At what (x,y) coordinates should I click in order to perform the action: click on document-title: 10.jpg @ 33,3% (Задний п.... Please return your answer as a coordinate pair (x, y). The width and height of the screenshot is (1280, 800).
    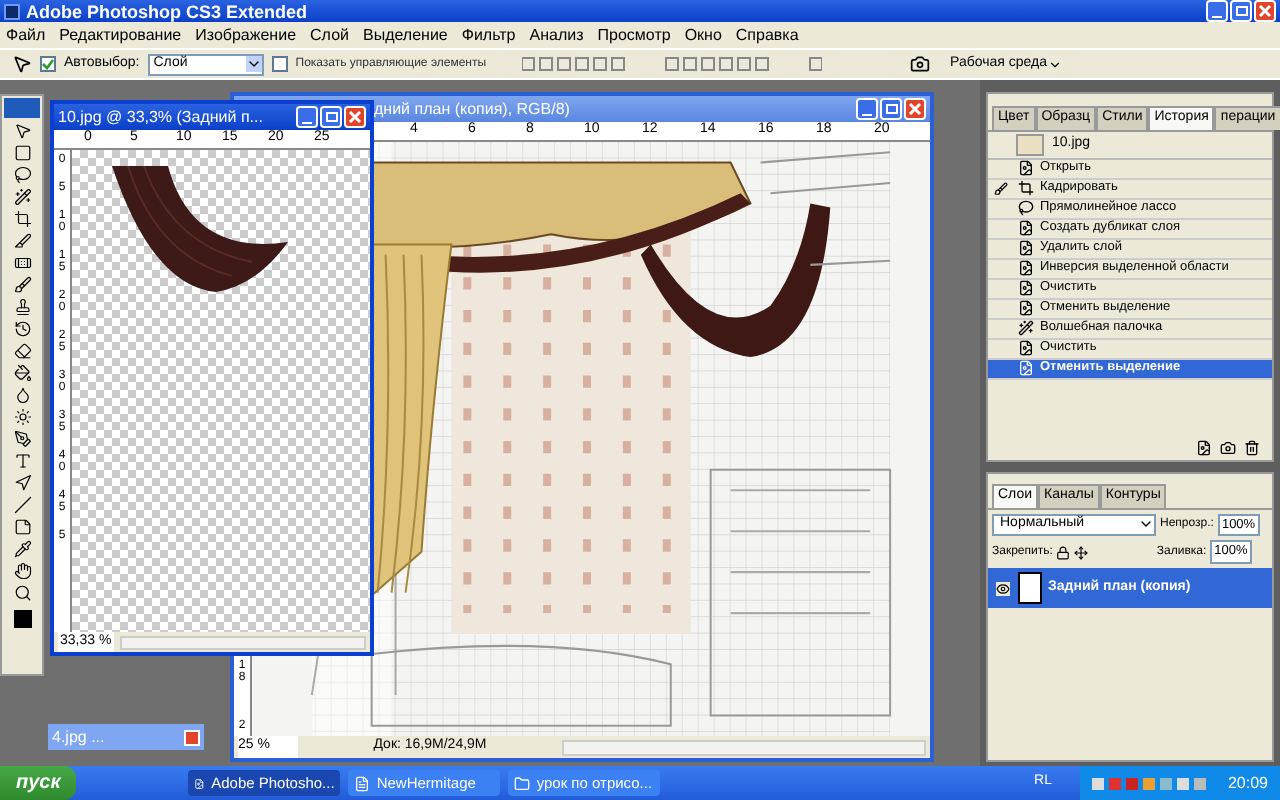
    Looking at the image, I should click on (160, 117).